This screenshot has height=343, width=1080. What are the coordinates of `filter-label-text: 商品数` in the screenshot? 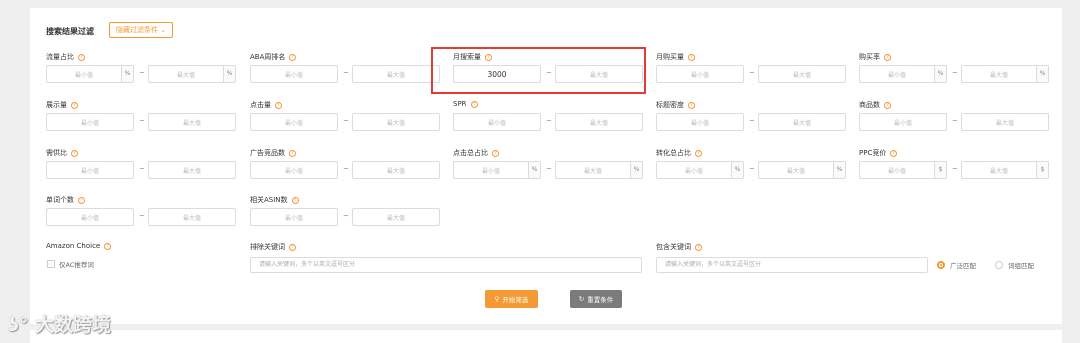 It's located at (869, 105).